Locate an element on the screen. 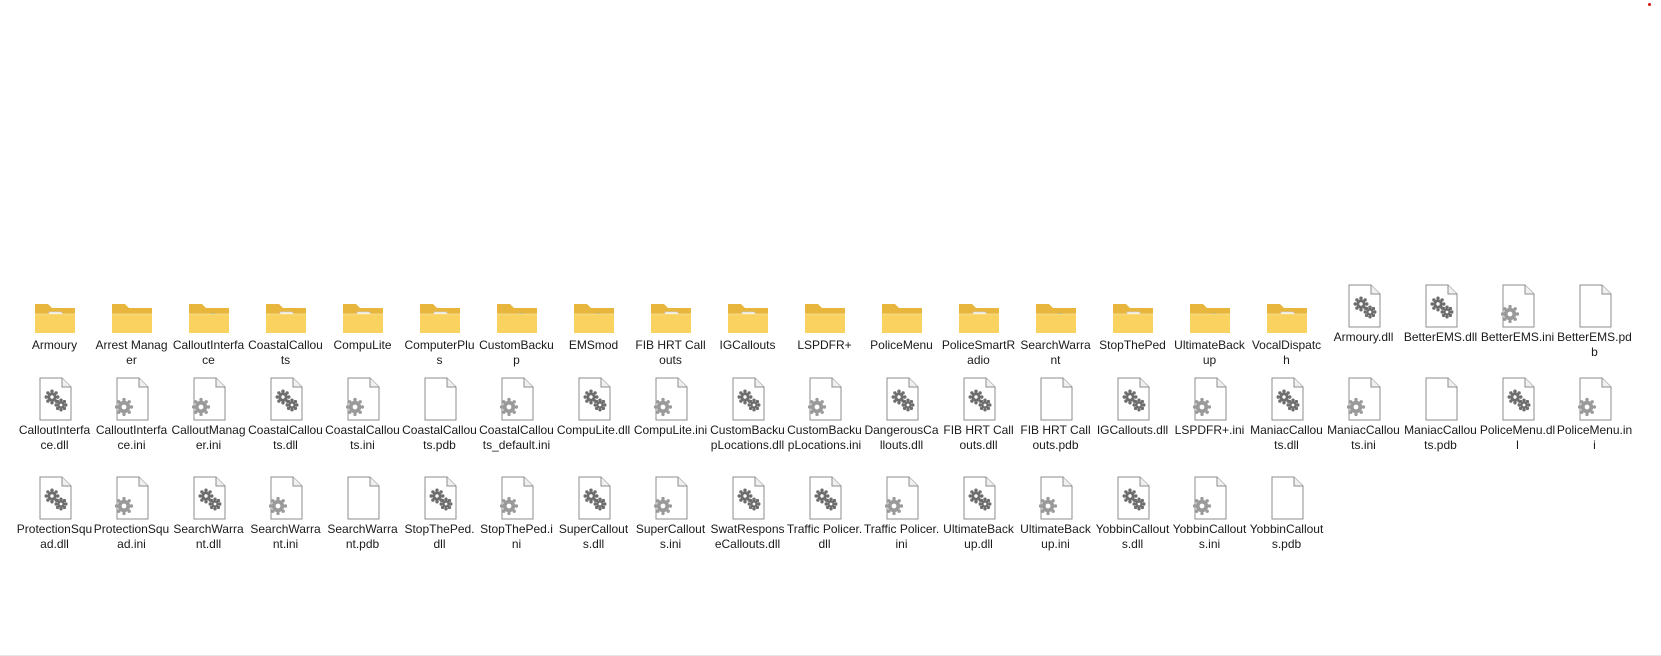  file-item: Traffic Policer.dll is located at coordinates (824, 521).